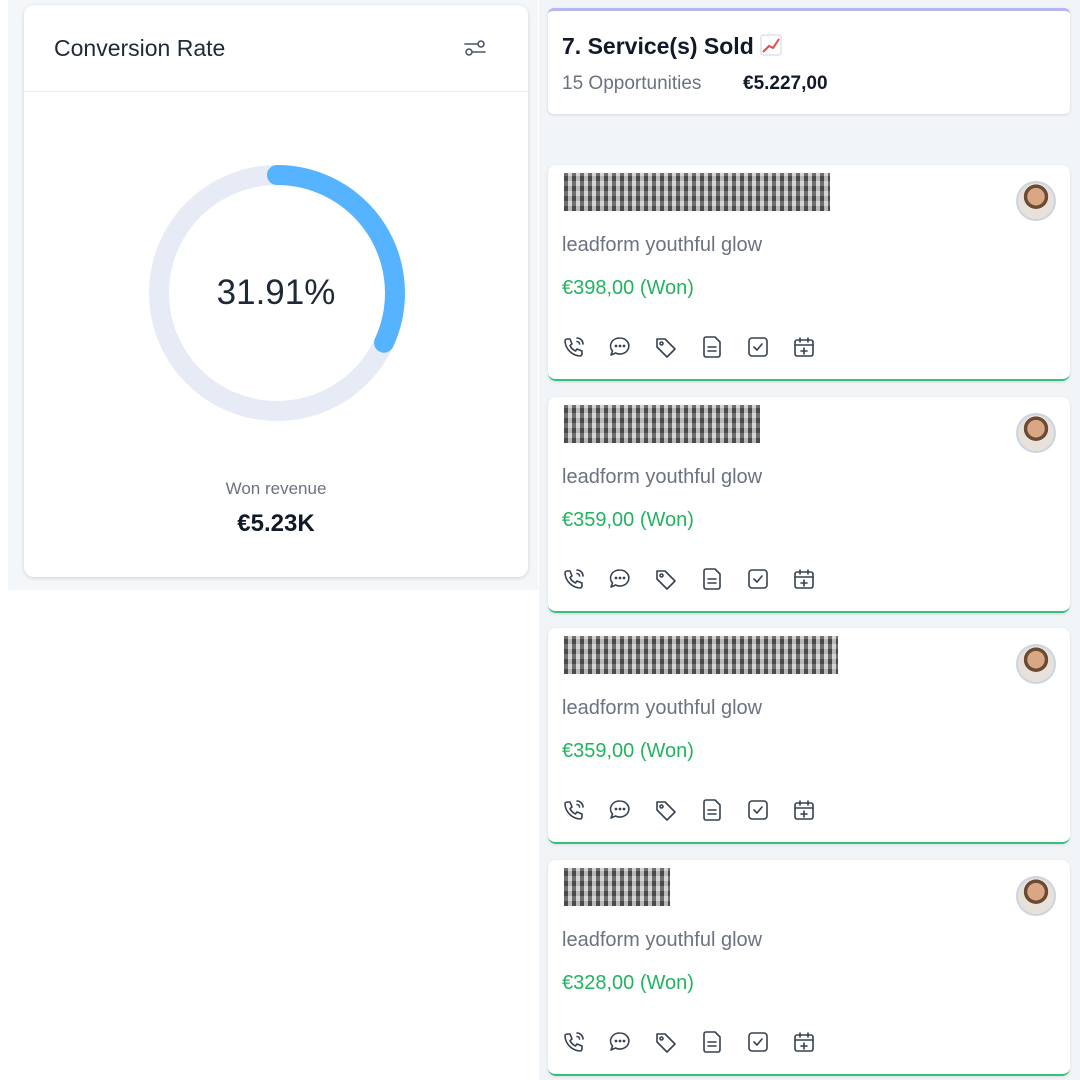 This screenshot has height=1080, width=1080. I want to click on won-revenue-value: €5.23K, so click(276, 523).